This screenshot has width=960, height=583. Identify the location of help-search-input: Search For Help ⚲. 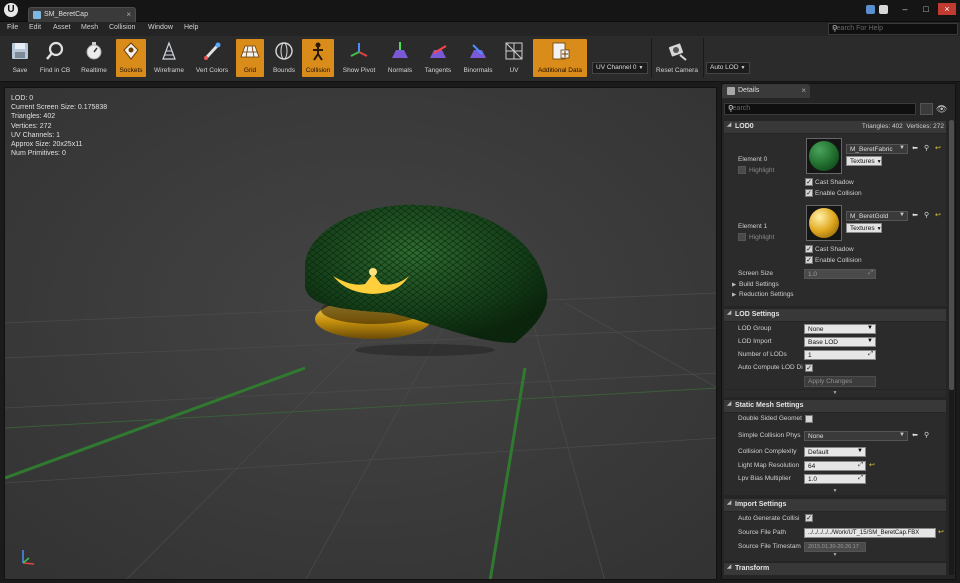
(893, 29).